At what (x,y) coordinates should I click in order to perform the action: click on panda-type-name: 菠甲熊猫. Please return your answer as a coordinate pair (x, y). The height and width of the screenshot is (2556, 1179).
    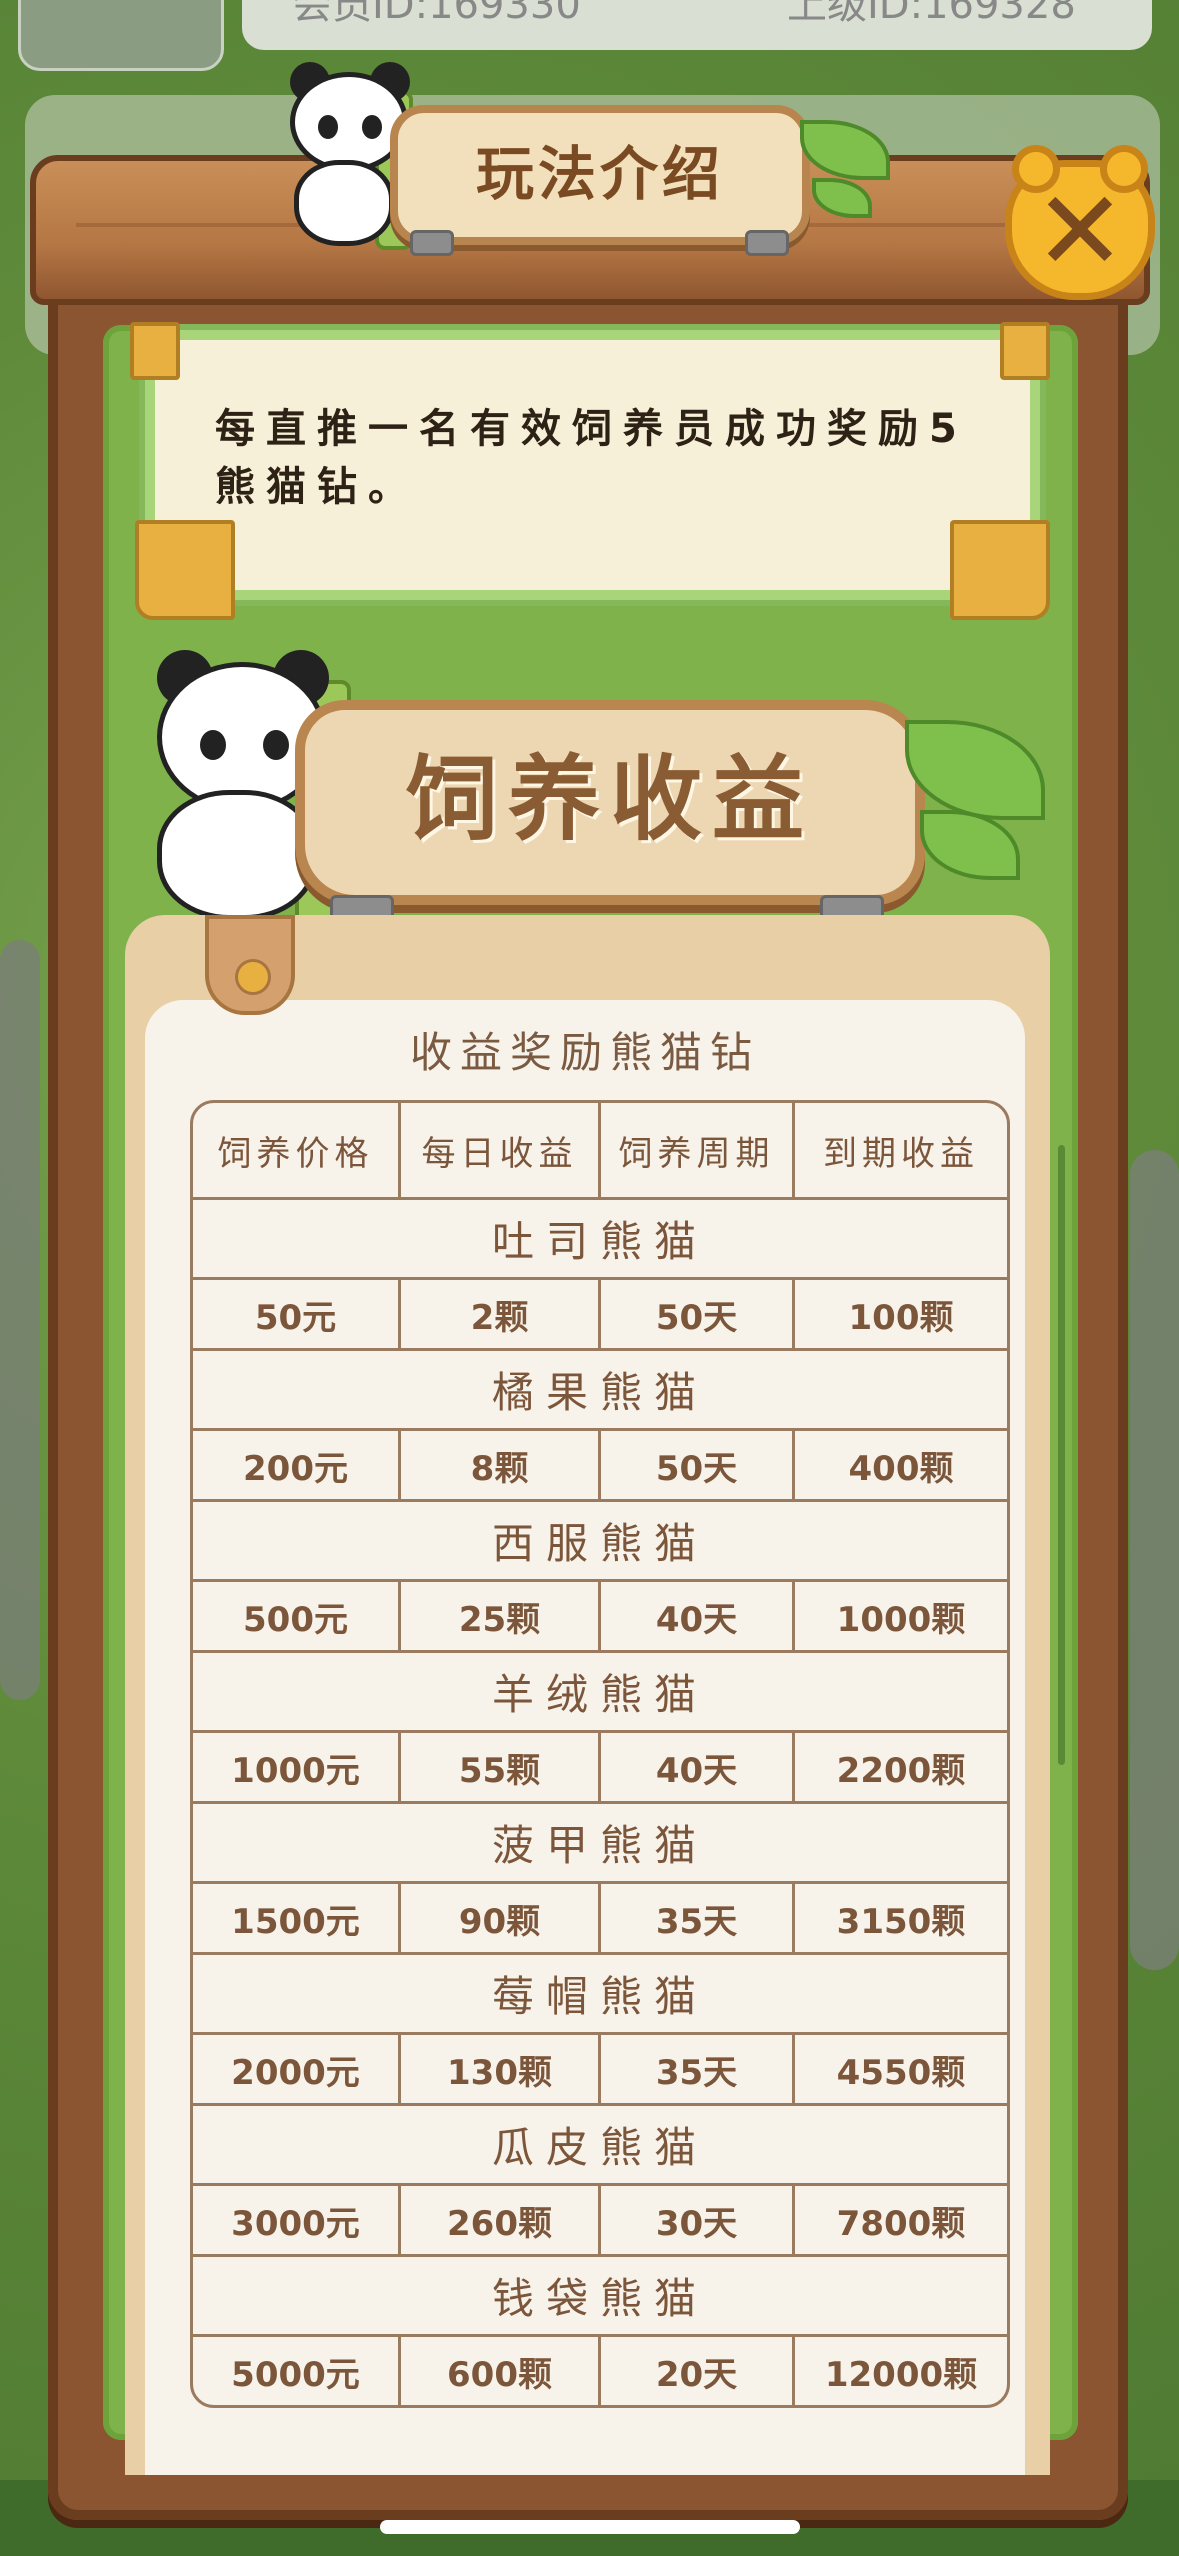
    Looking at the image, I should click on (600, 1844).